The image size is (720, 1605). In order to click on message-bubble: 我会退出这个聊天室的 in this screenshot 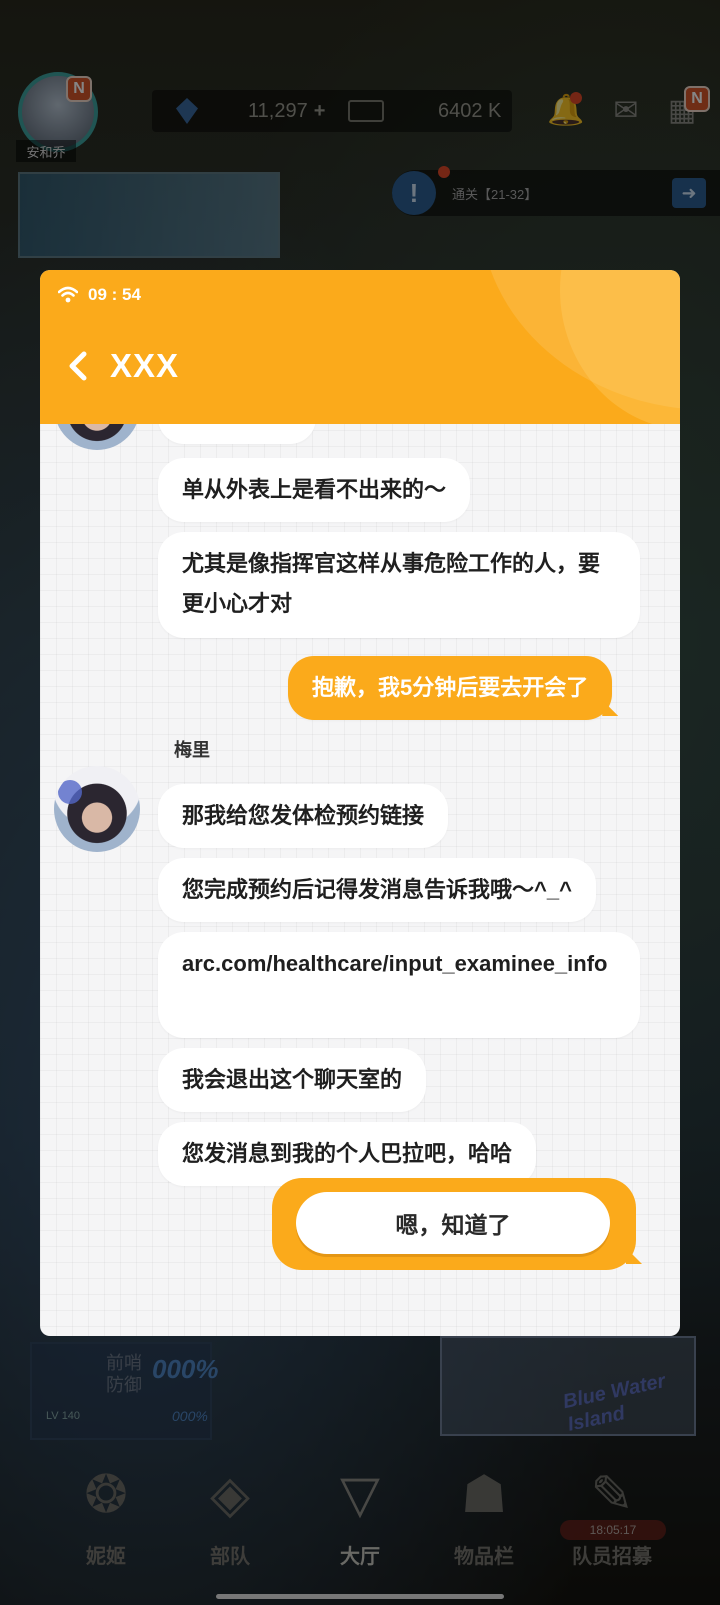, I will do `click(292, 1080)`.